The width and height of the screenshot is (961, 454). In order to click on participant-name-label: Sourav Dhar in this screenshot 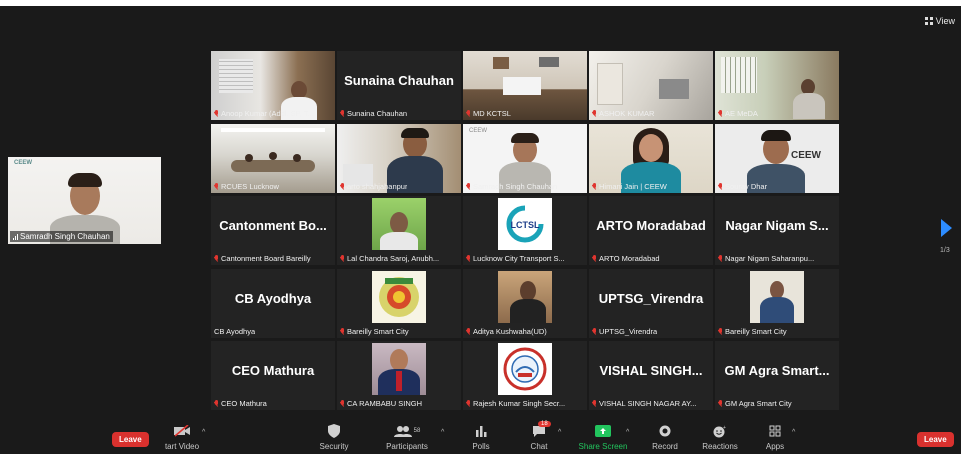, I will do `click(777, 186)`.